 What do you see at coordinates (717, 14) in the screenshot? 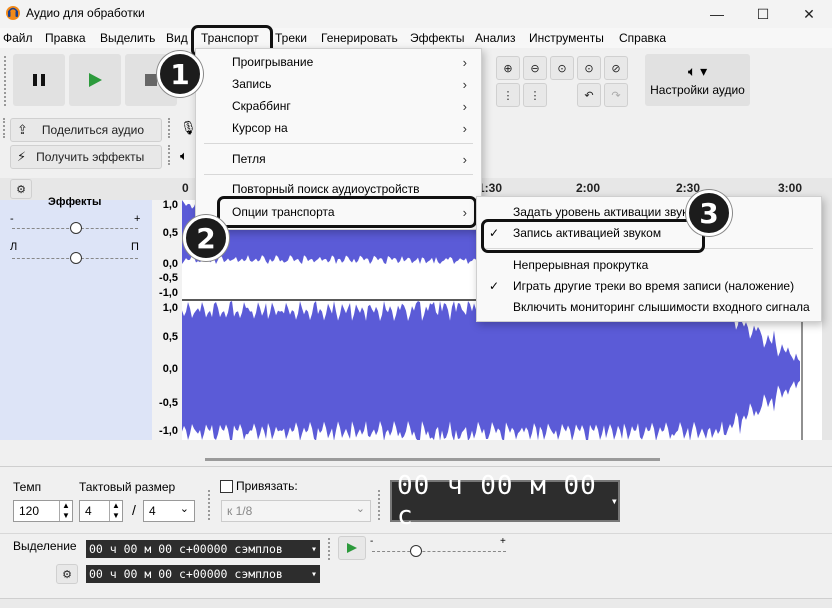
I see `minimize-button: —` at bounding box center [717, 14].